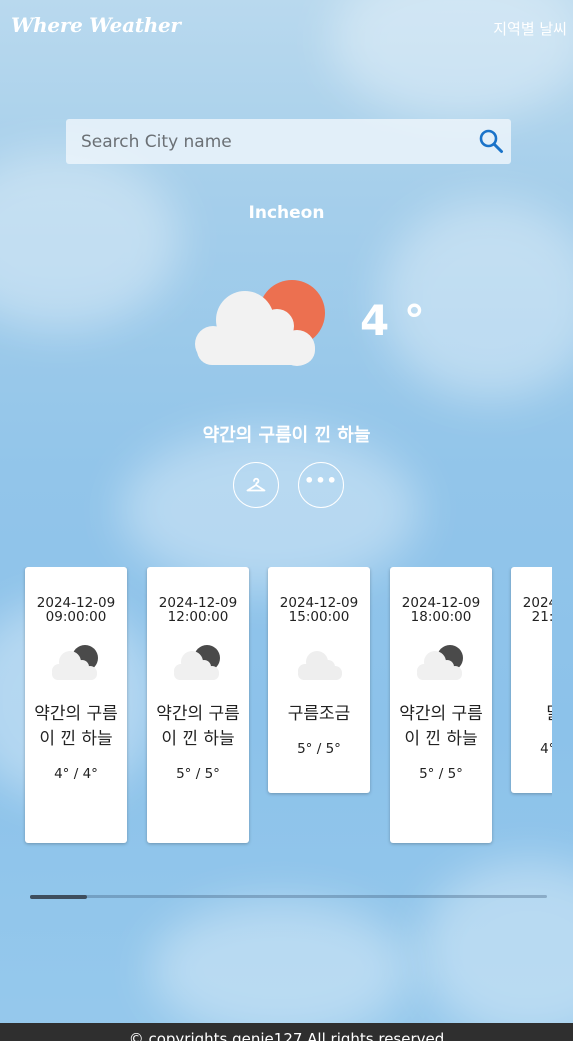 The width and height of the screenshot is (573, 1041). Describe the element at coordinates (266, 141) in the screenshot. I see `search-input` at that location.